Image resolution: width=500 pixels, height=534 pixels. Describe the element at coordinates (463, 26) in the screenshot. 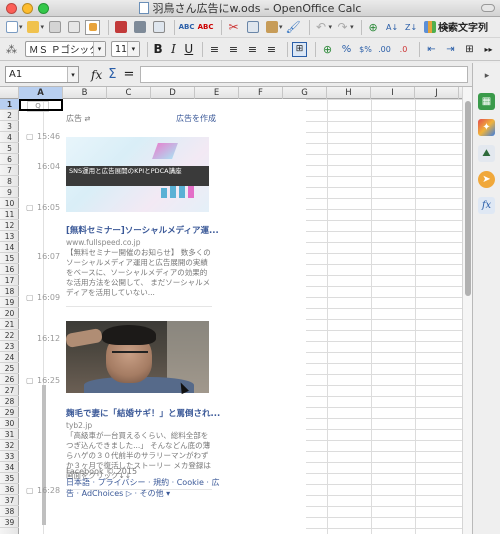

I see `find-text-label: 検索文字列` at that location.